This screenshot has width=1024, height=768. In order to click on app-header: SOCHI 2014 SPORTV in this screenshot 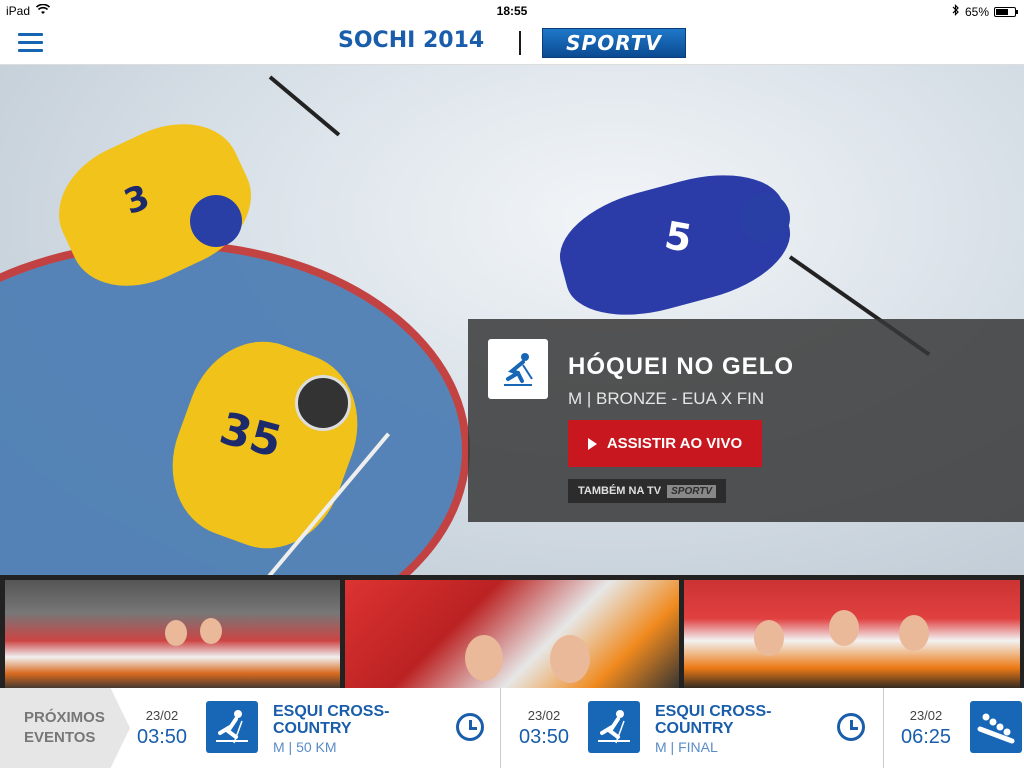, I will do `click(512, 43)`.